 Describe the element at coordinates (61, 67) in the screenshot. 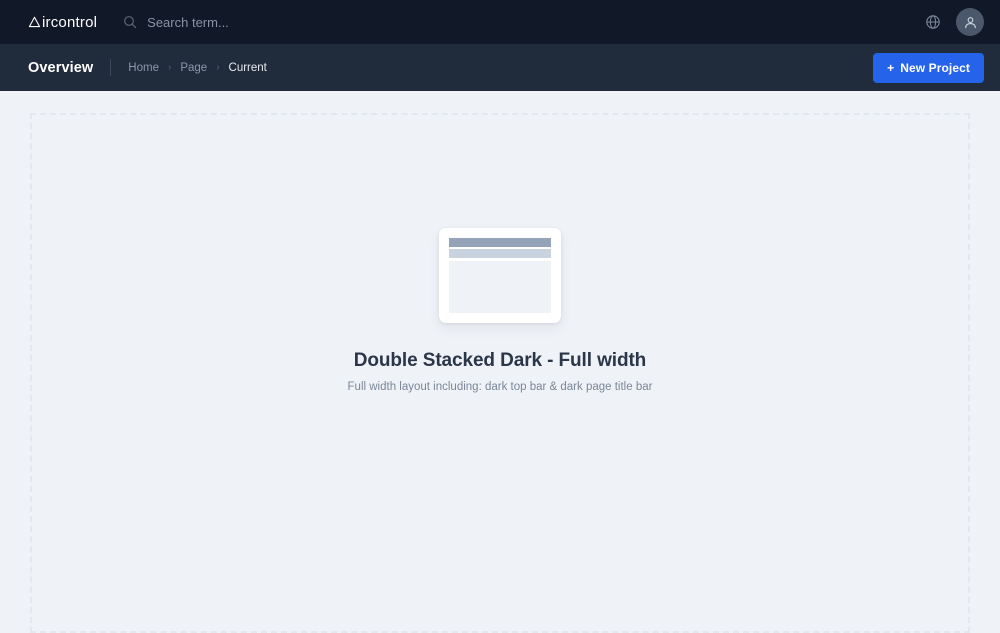

I see `page-title: Overview` at that location.